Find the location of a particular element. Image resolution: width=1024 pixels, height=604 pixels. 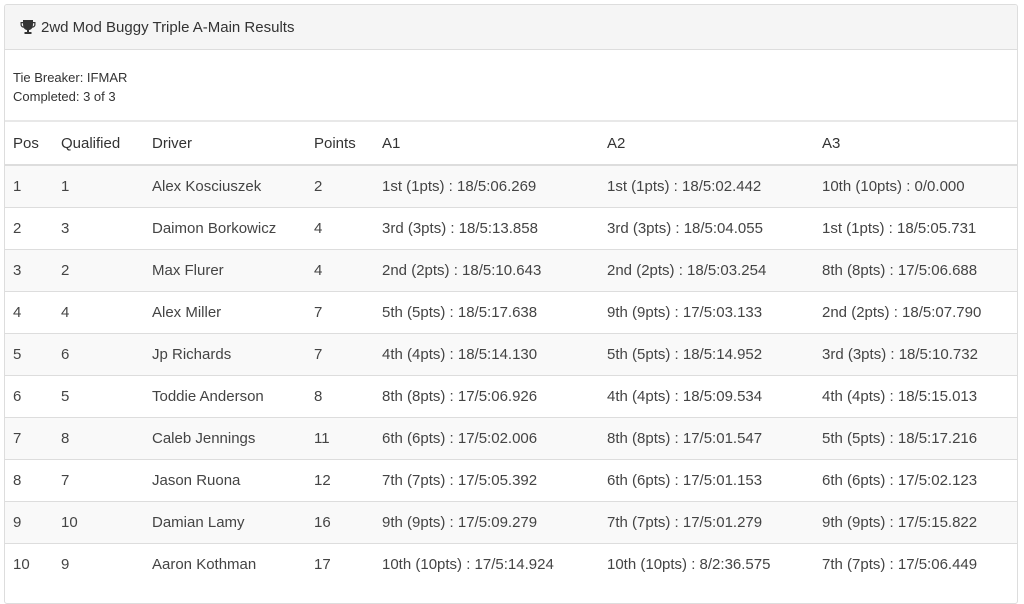

cell-a3: 5th (5pts) : 18/5:17.216 is located at coordinates (915, 438).